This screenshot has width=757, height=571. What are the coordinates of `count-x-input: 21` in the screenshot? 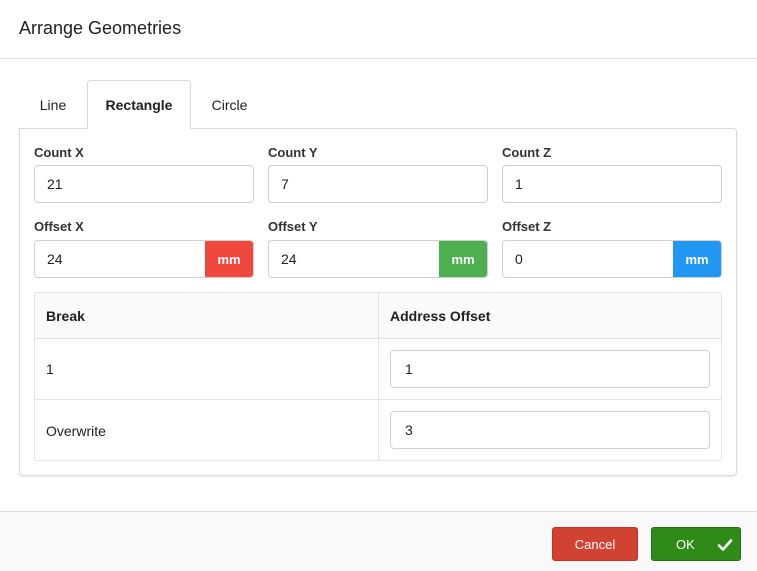 It's located at (144, 184).